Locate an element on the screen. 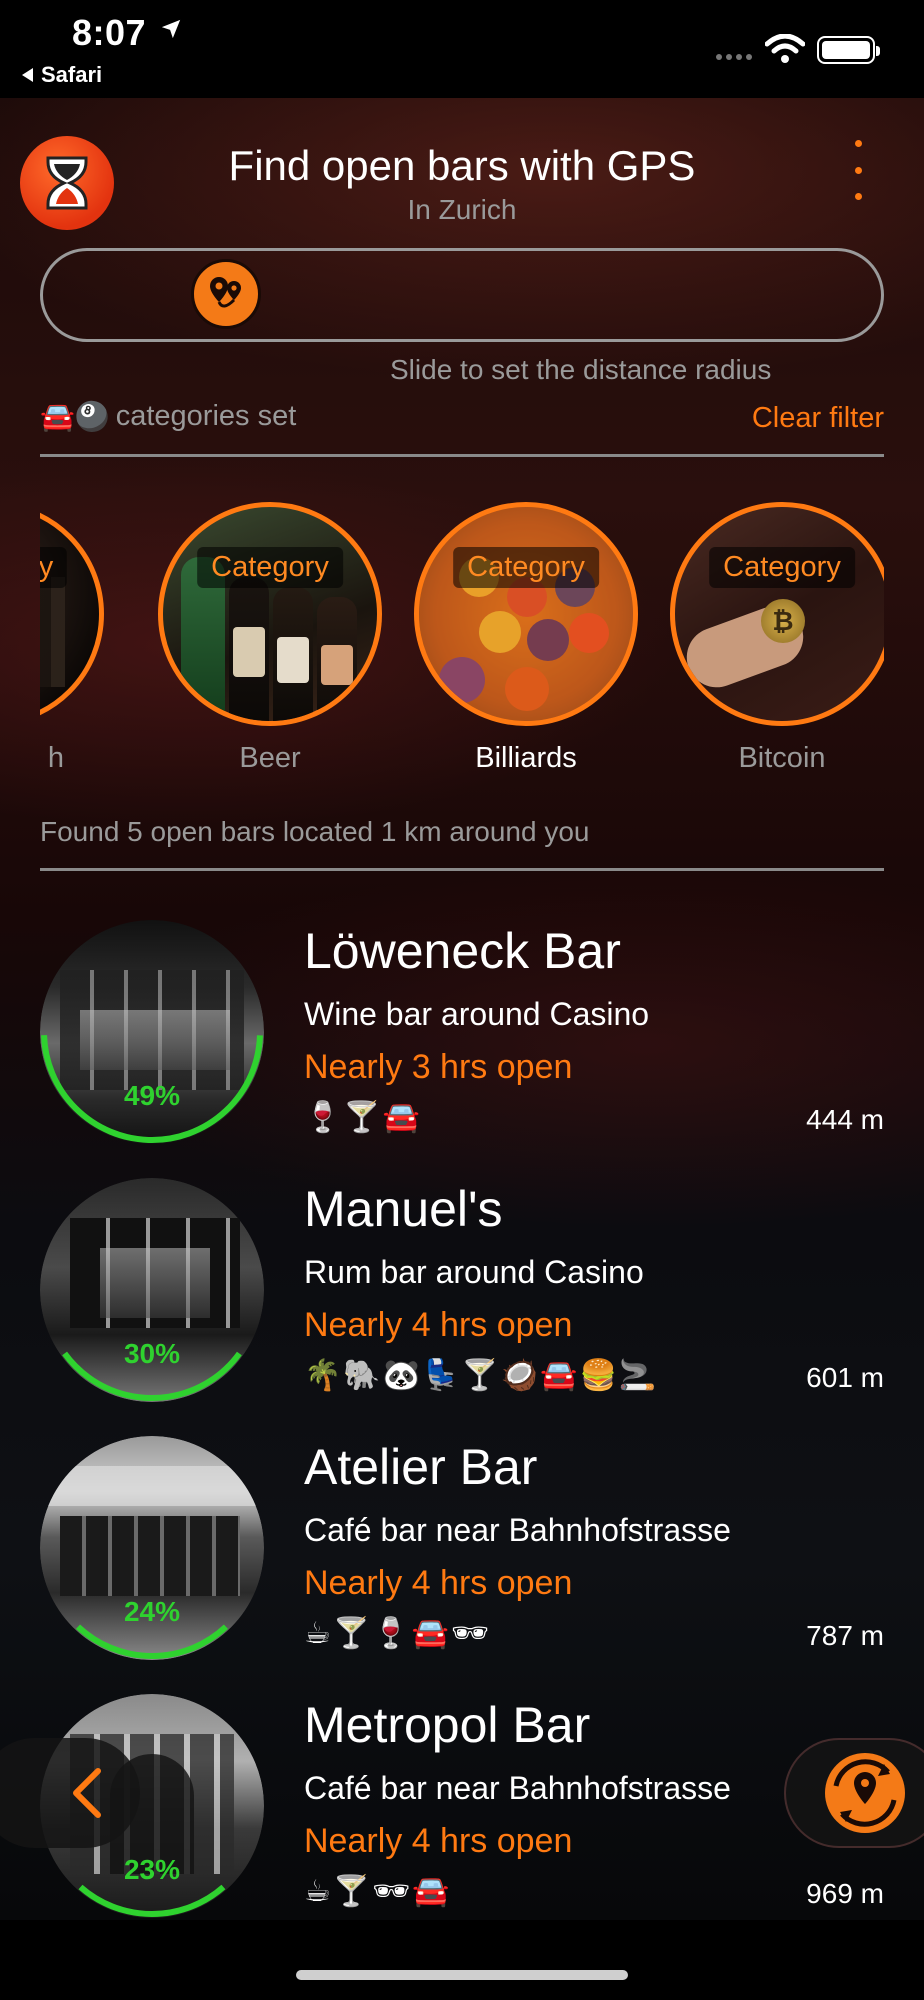 The image size is (924, 2000). back-to-safari: Safari is located at coordinates (62, 75).